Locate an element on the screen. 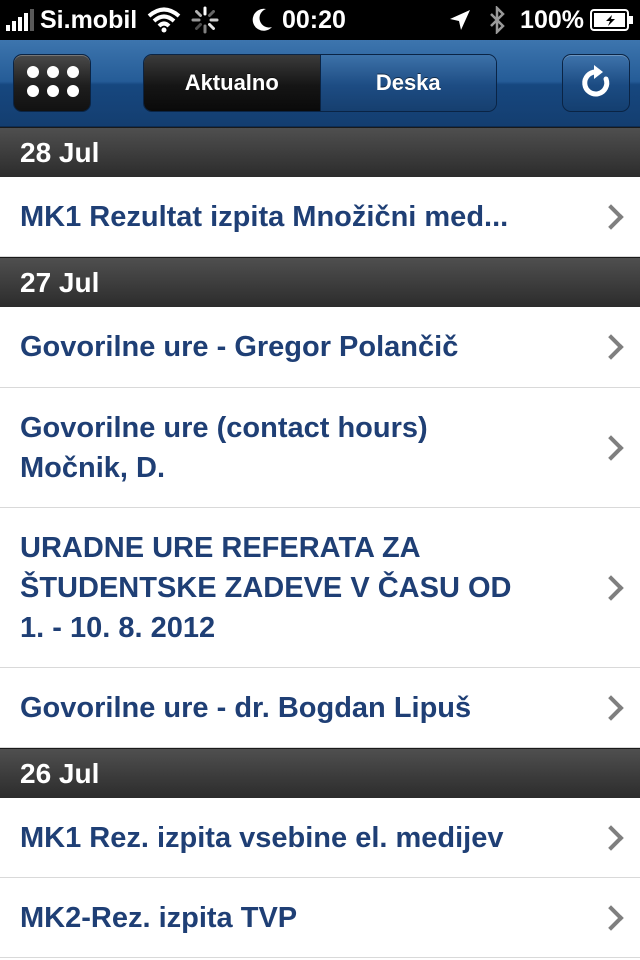 Image resolution: width=640 pixels, height=960 pixels. status-left: Si.mobil is located at coordinates (112, 20).